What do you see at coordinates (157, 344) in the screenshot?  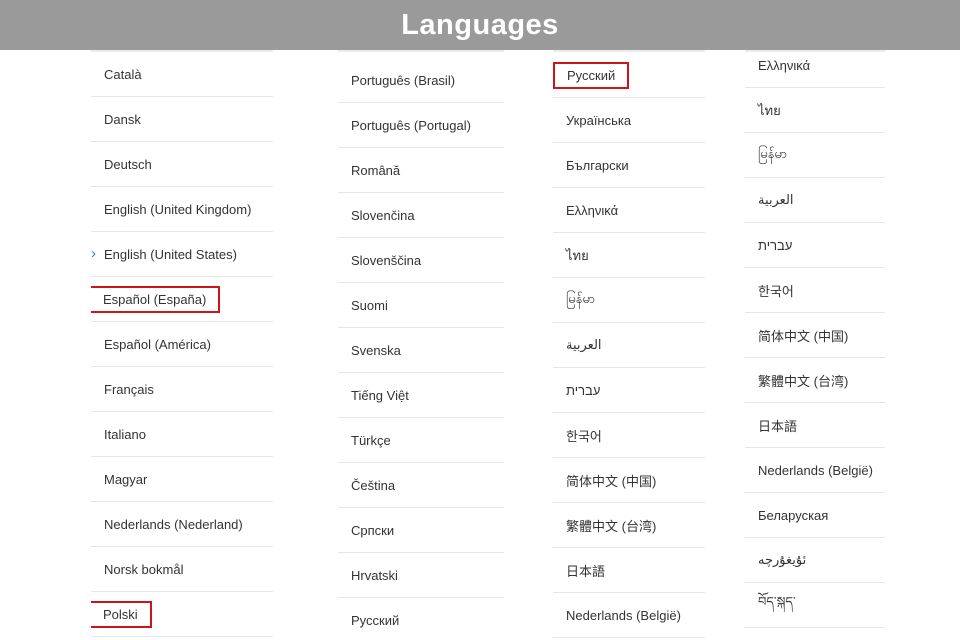 I see `language-option-label: Español (América)` at bounding box center [157, 344].